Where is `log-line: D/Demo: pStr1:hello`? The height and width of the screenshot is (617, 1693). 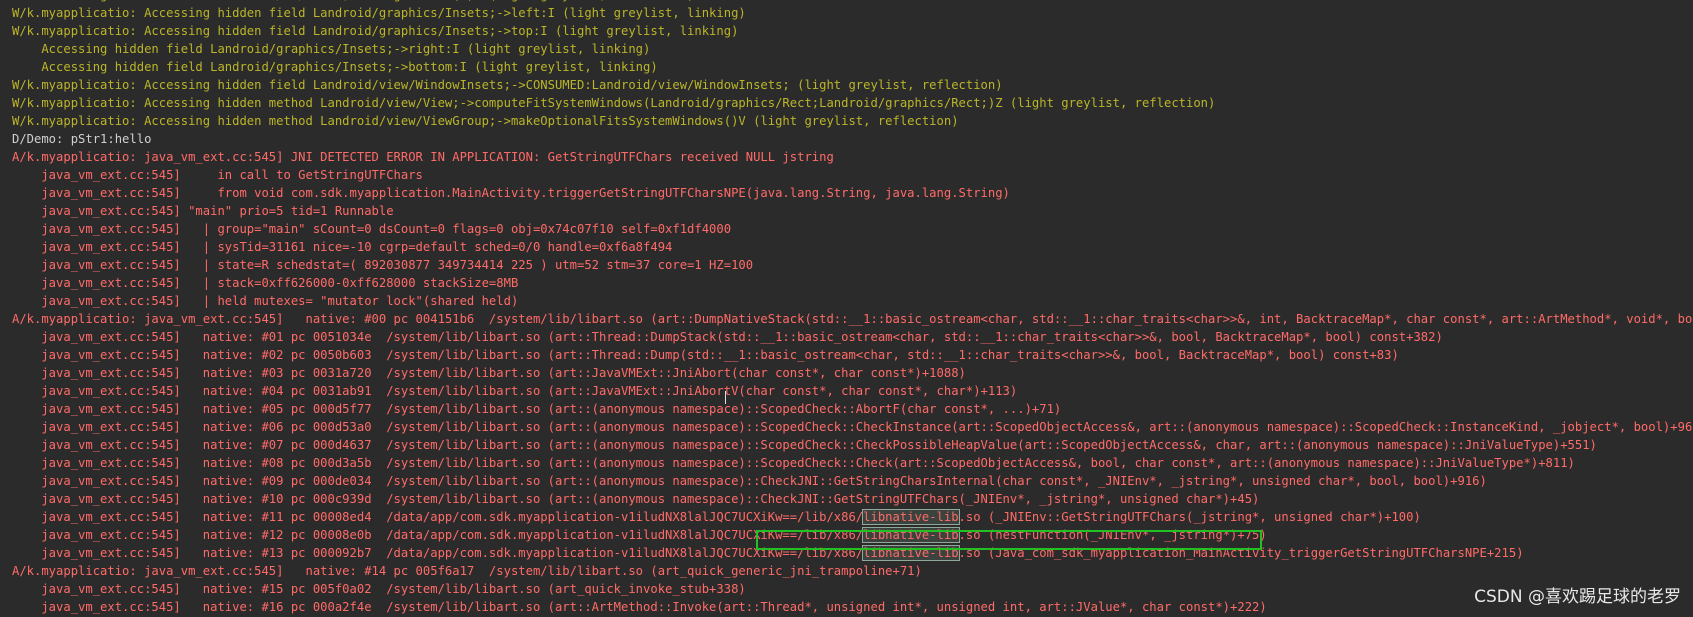
log-line: D/Demo: pStr1:hello is located at coordinates (82, 139).